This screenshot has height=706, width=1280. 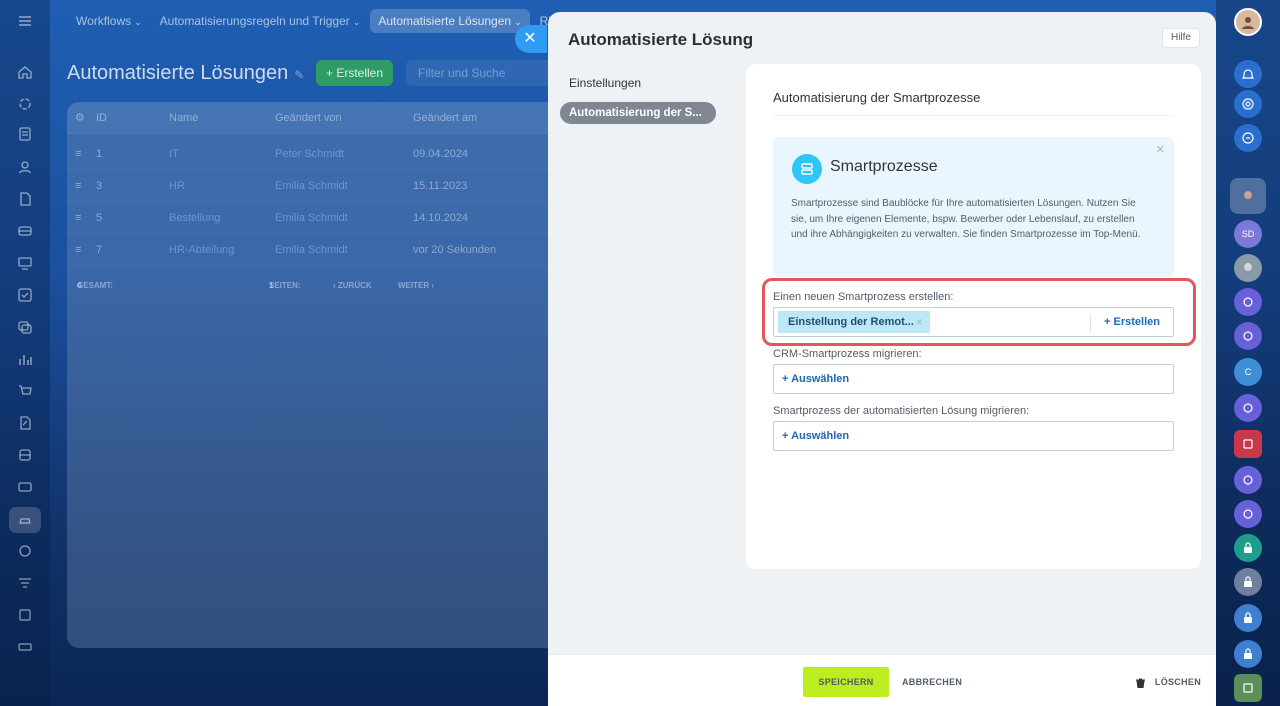 I want to click on cart-icon, so click(x=25, y=391).